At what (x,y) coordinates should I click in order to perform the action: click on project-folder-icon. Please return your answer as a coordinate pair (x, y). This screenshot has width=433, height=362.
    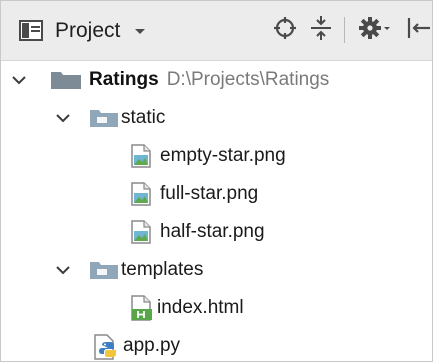
    Looking at the image, I should click on (66, 83).